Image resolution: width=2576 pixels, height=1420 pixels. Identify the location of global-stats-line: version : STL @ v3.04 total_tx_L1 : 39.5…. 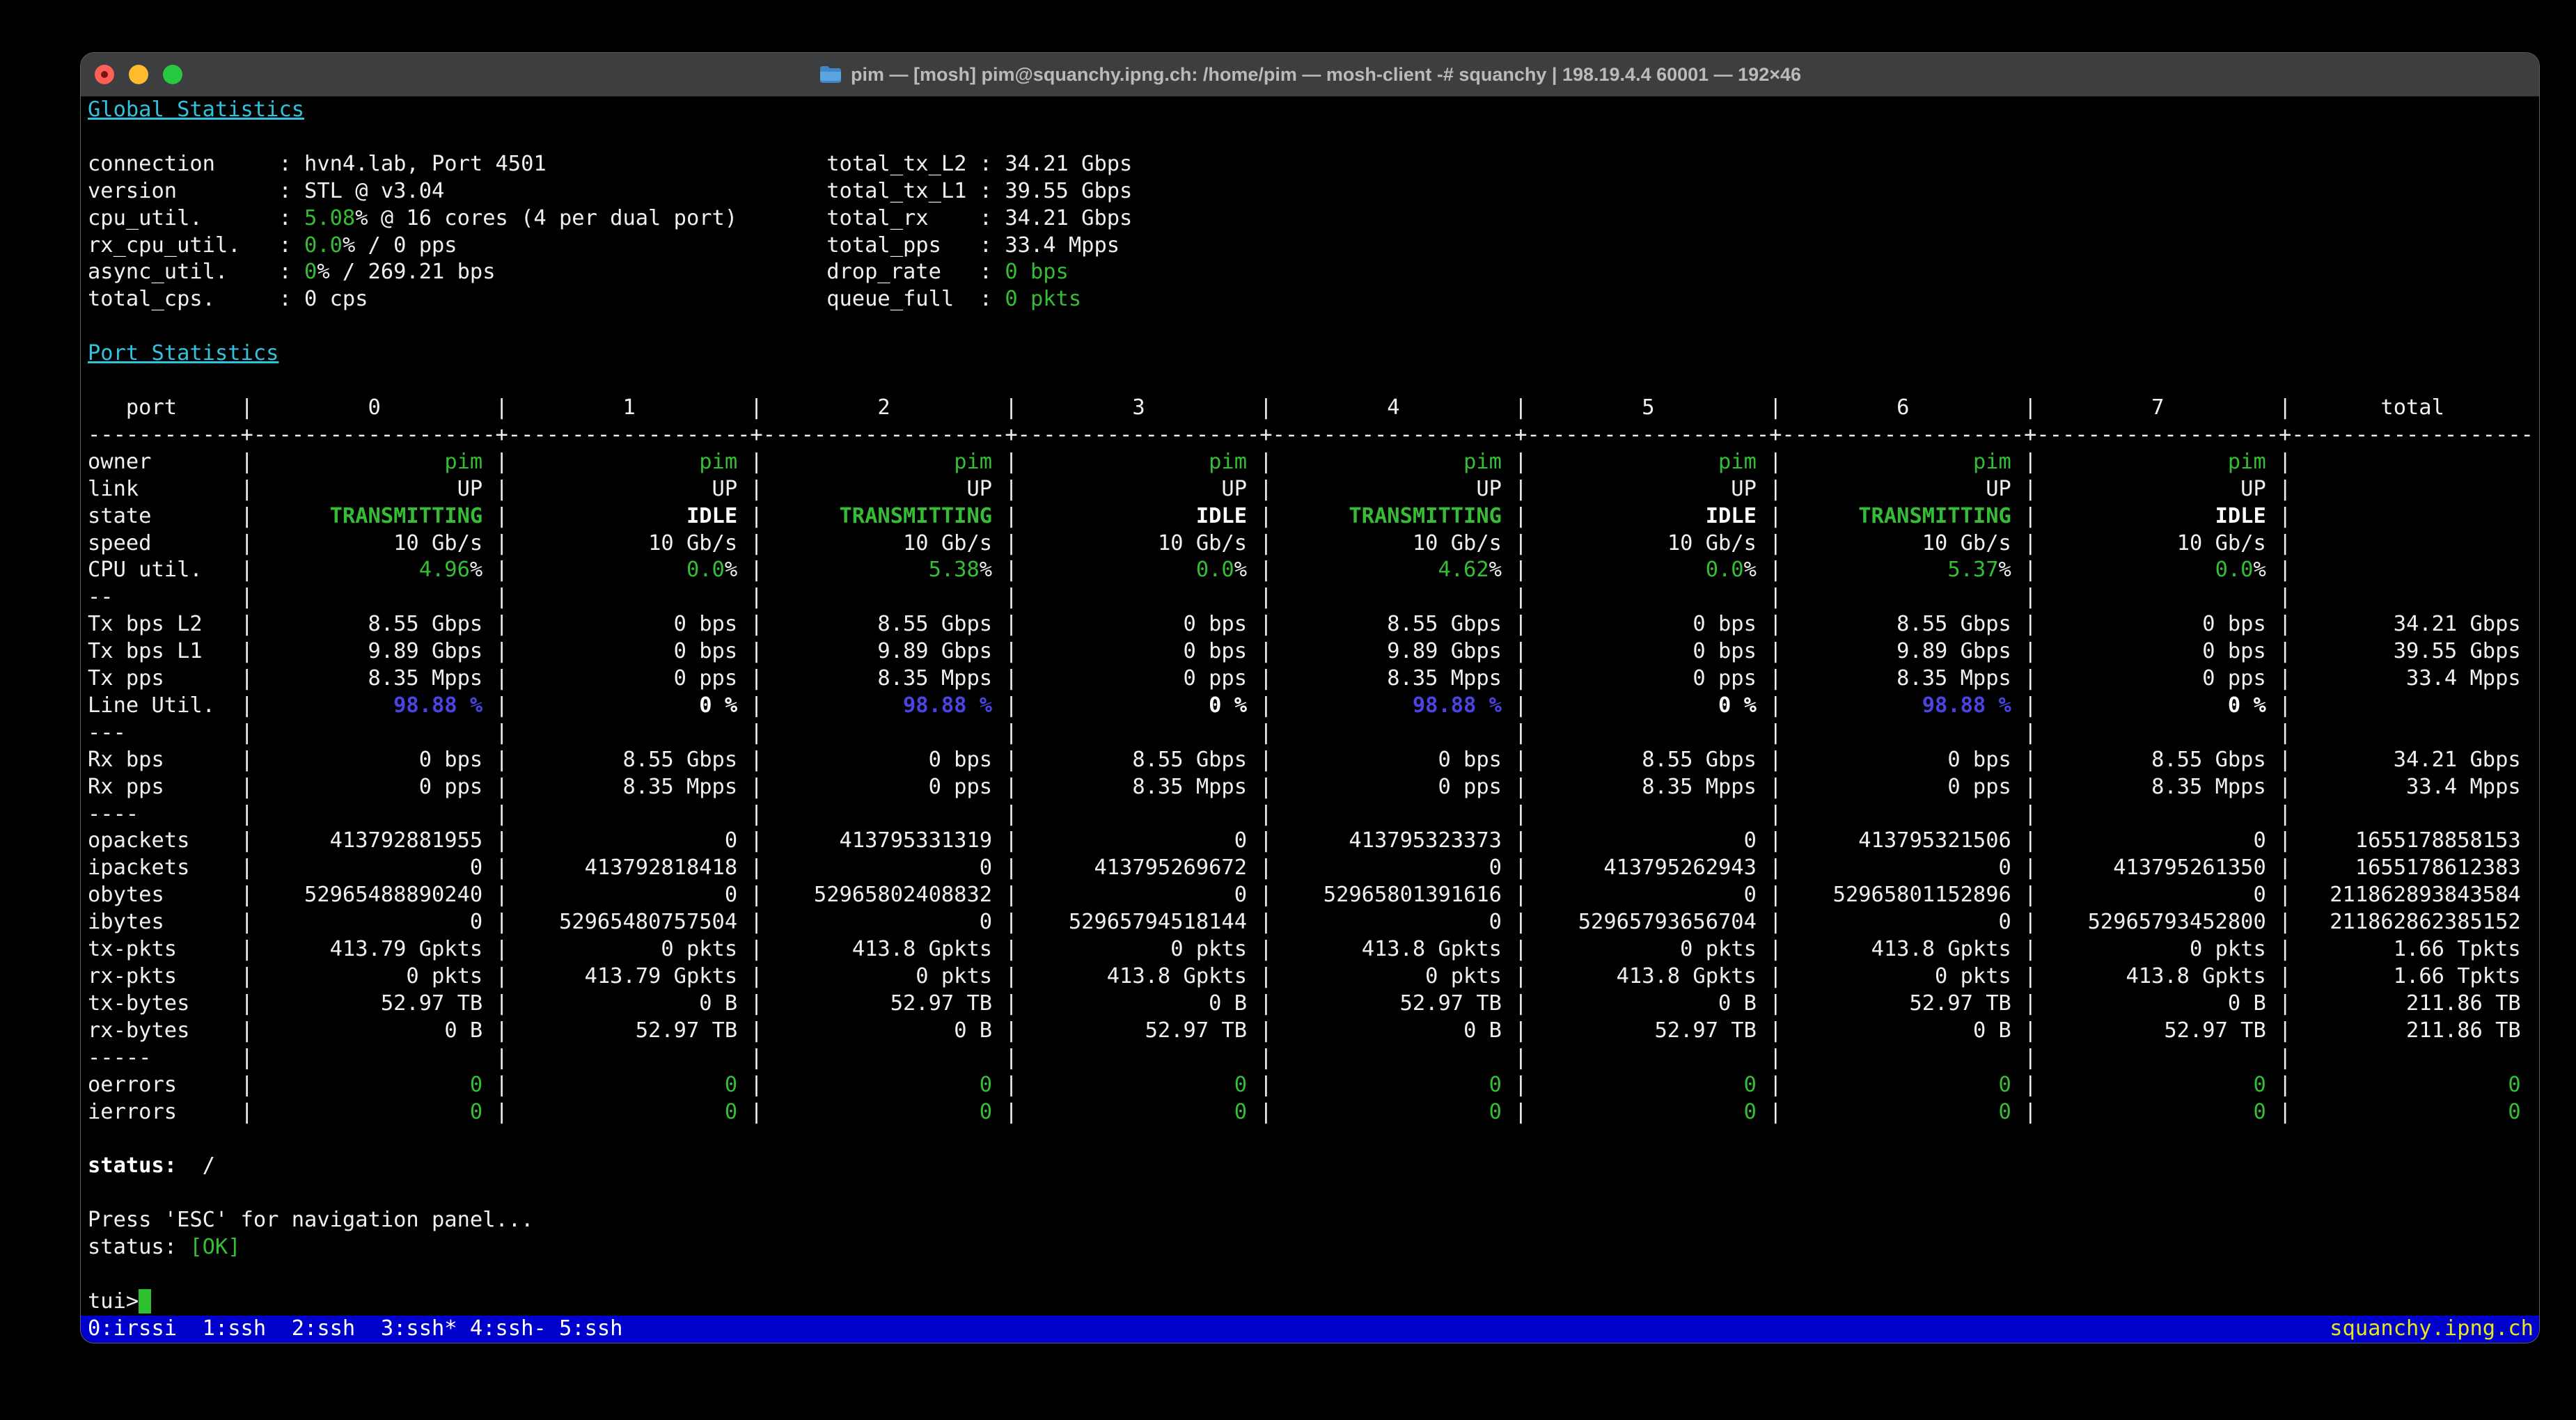
(610, 190).